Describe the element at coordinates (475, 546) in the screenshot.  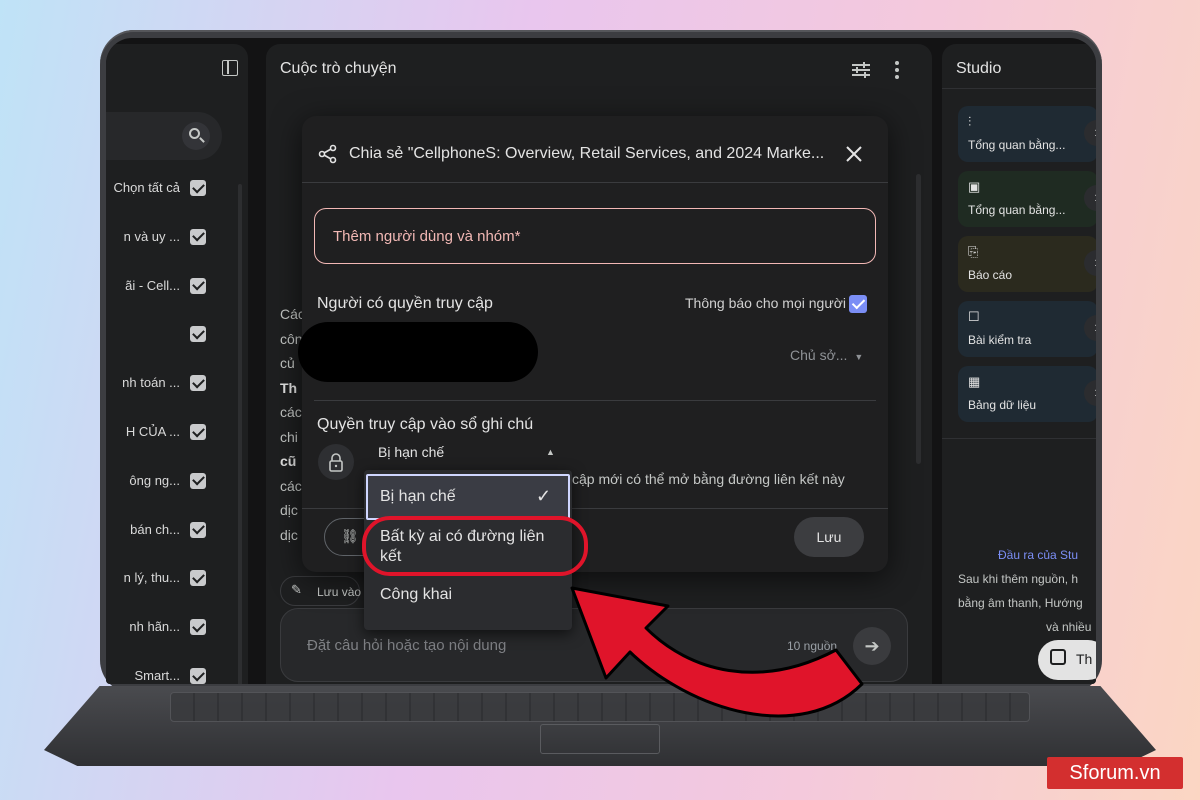
I see `annotation-highlight-oval` at that location.